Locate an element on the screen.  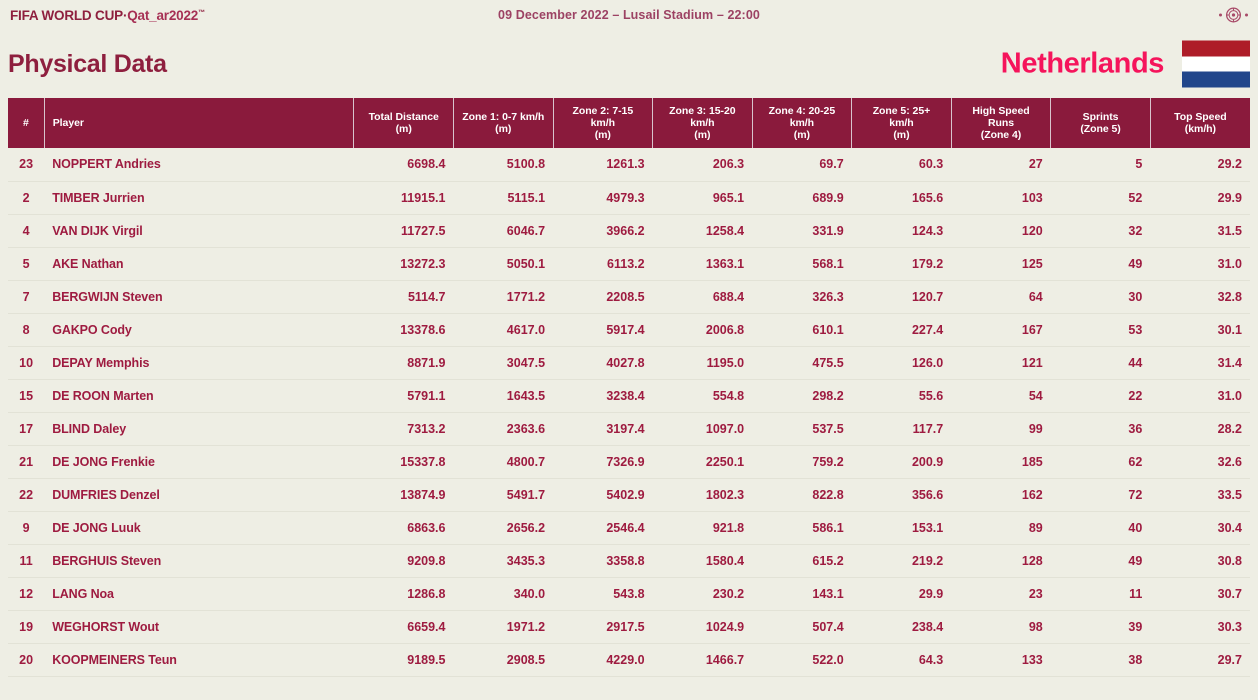
cell-zone1: 2363.6 is located at coordinates (503, 429).